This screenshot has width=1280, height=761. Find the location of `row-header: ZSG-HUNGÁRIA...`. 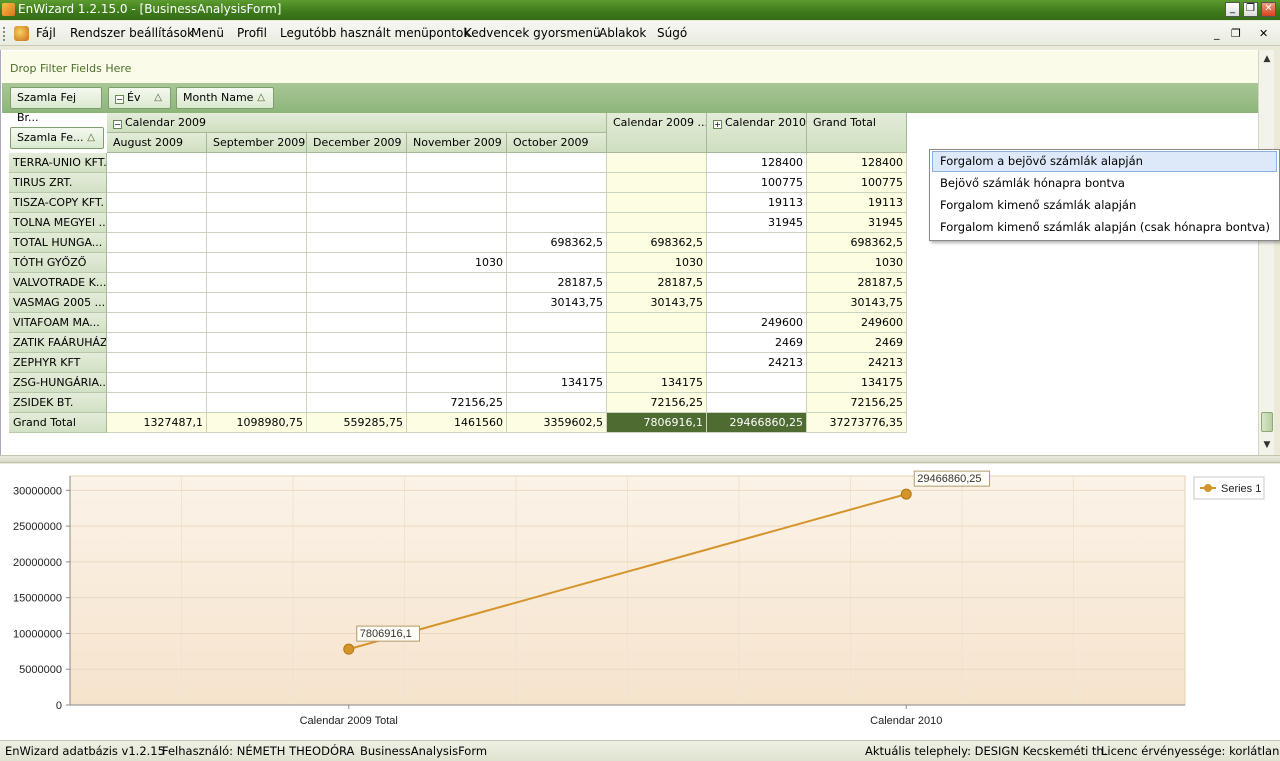

row-header: ZSG-HUNGÁRIA... is located at coordinates (58, 383).